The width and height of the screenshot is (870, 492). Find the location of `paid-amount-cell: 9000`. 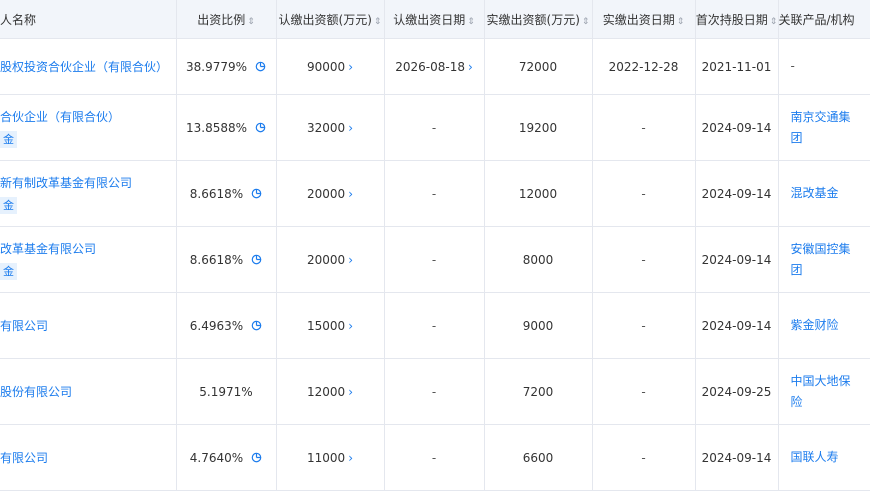

paid-amount-cell: 9000 is located at coordinates (538, 325).